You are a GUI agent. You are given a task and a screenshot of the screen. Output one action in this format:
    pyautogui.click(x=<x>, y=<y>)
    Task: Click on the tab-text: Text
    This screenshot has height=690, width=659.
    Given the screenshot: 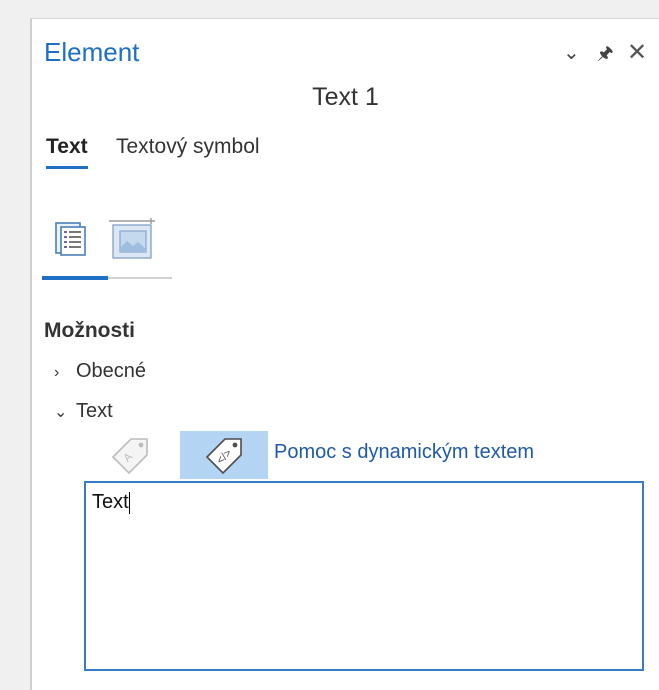 What is the action you would take?
    pyautogui.click(x=67, y=152)
    